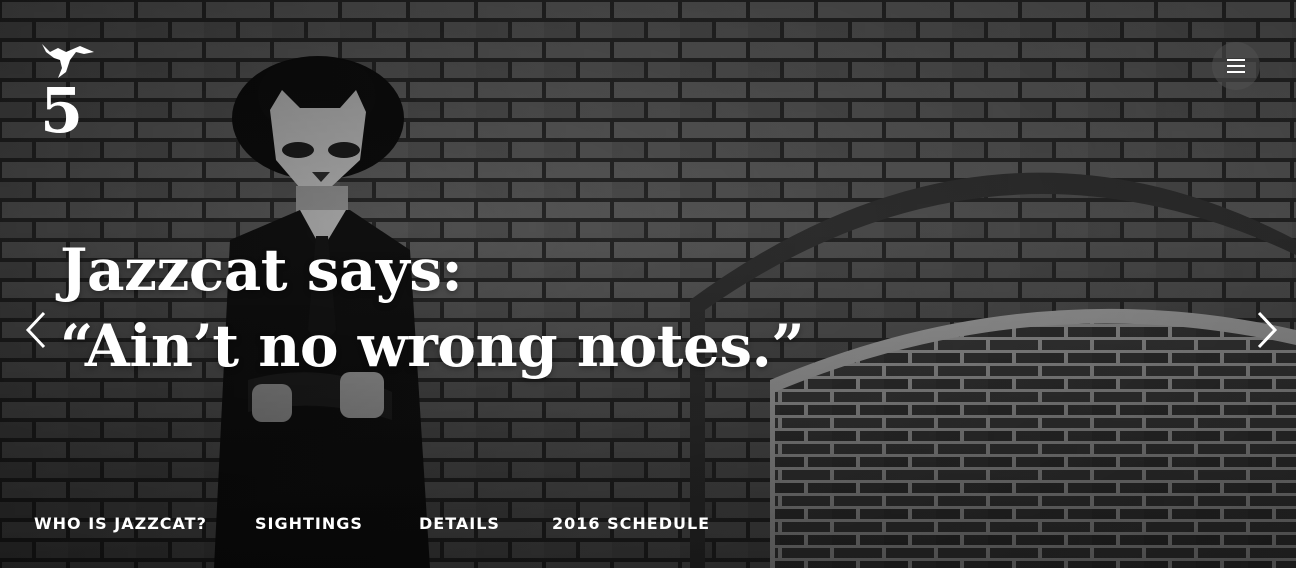  I want to click on nav-link-details: DETAILS, so click(459, 523).